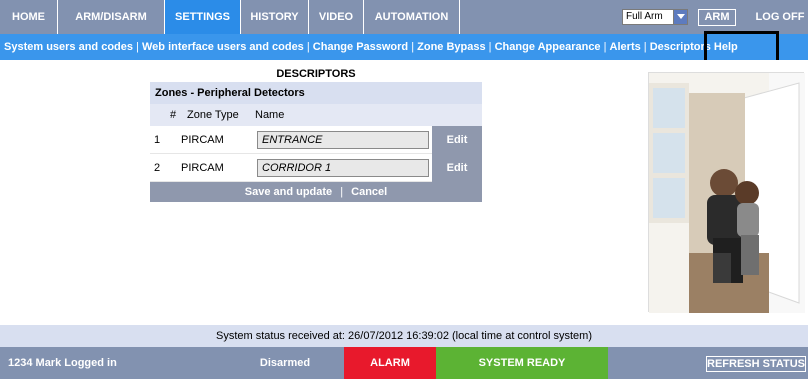 The height and width of the screenshot is (379, 808). Describe the element at coordinates (369, 192) in the screenshot. I see `cancel-button: Cancel` at that location.